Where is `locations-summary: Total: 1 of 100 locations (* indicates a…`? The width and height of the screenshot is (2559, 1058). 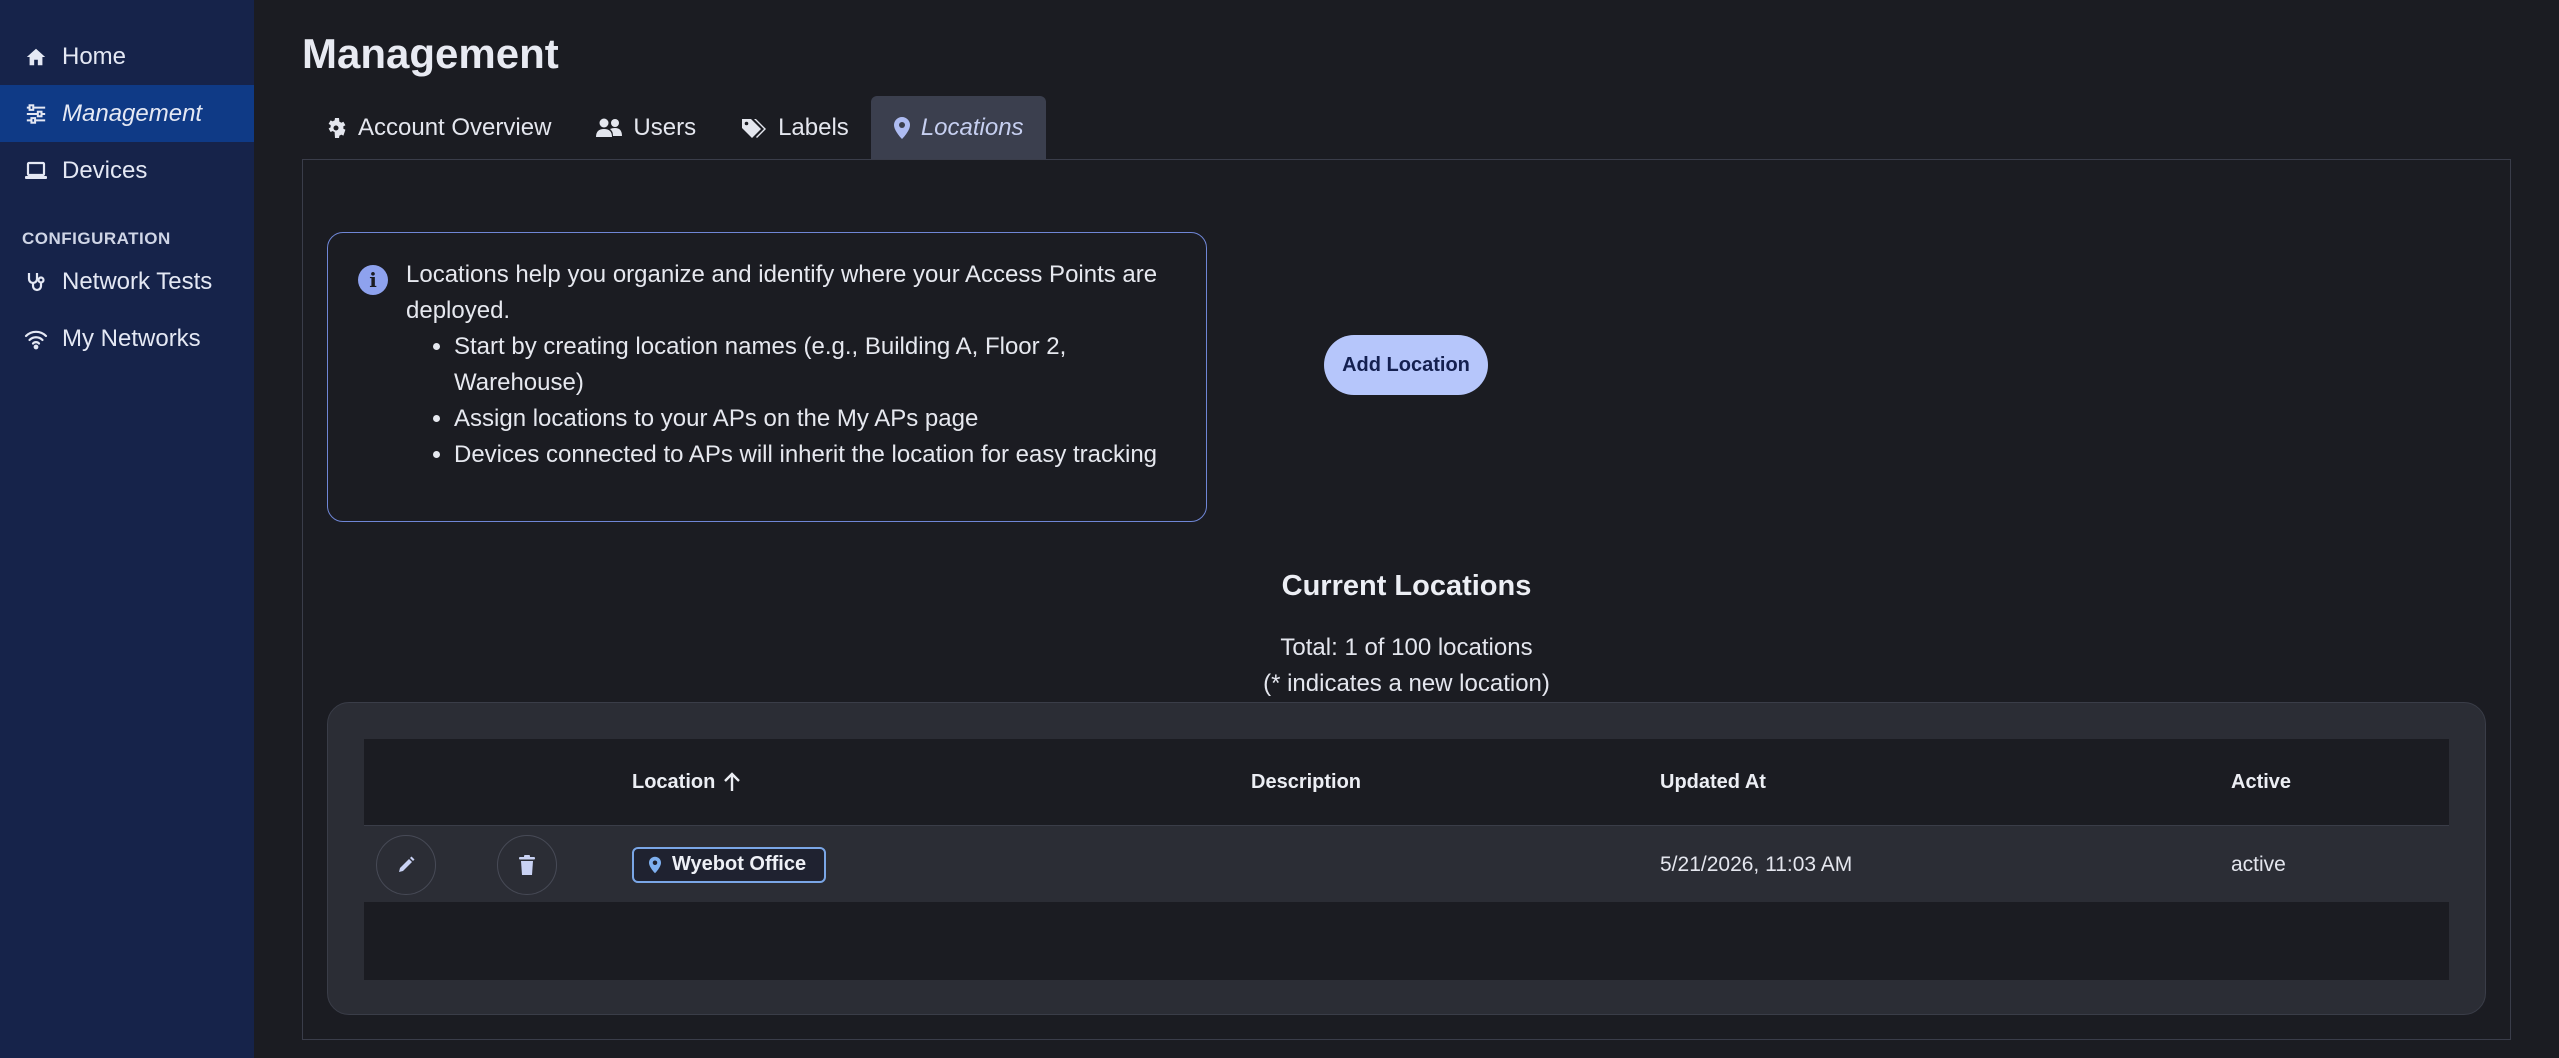
locations-summary: Total: 1 of 100 locations (* indicates a… is located at coordinates (1406, 666).